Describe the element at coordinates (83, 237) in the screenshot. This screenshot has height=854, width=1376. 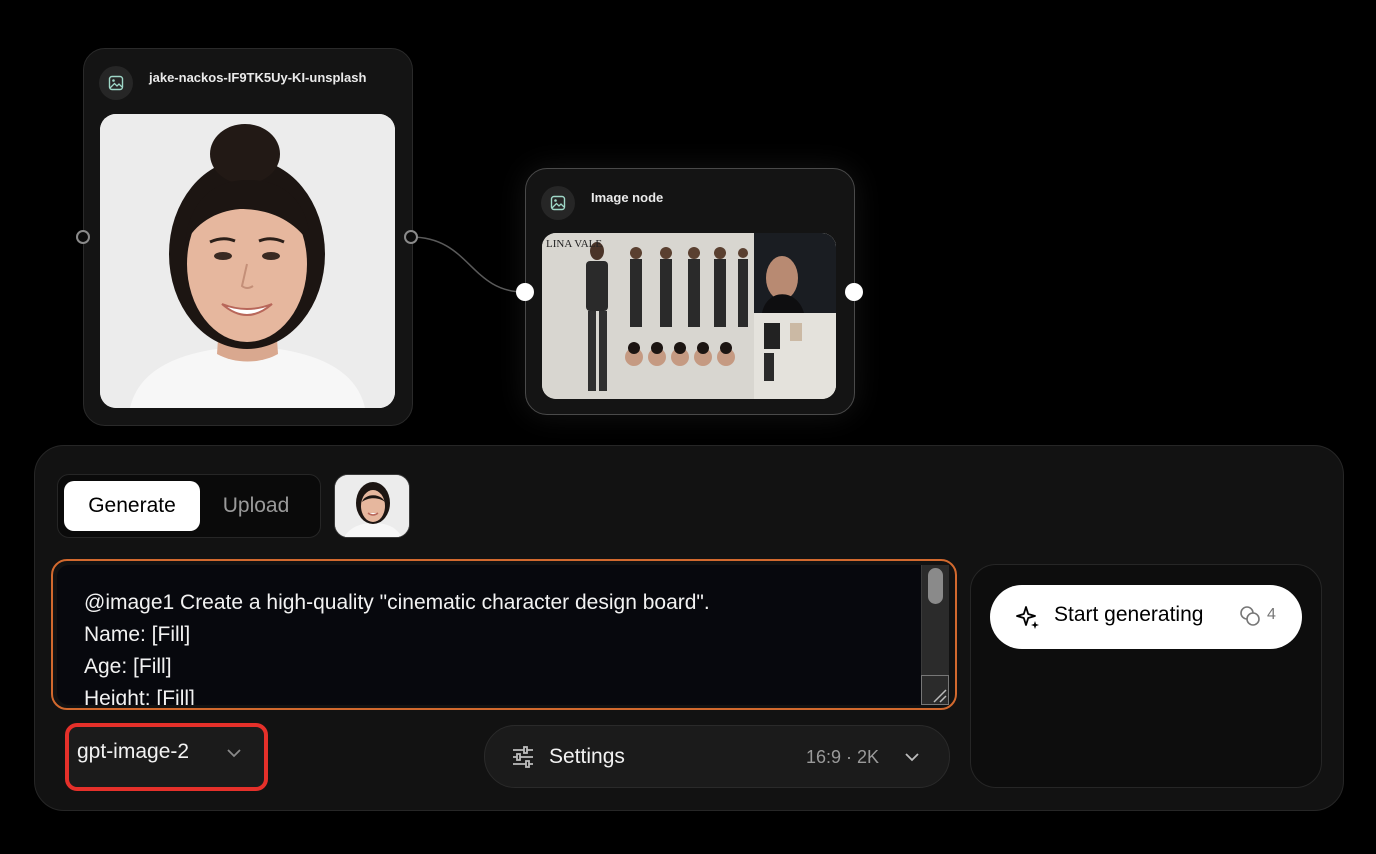
I see `source-input-handle` at that location.